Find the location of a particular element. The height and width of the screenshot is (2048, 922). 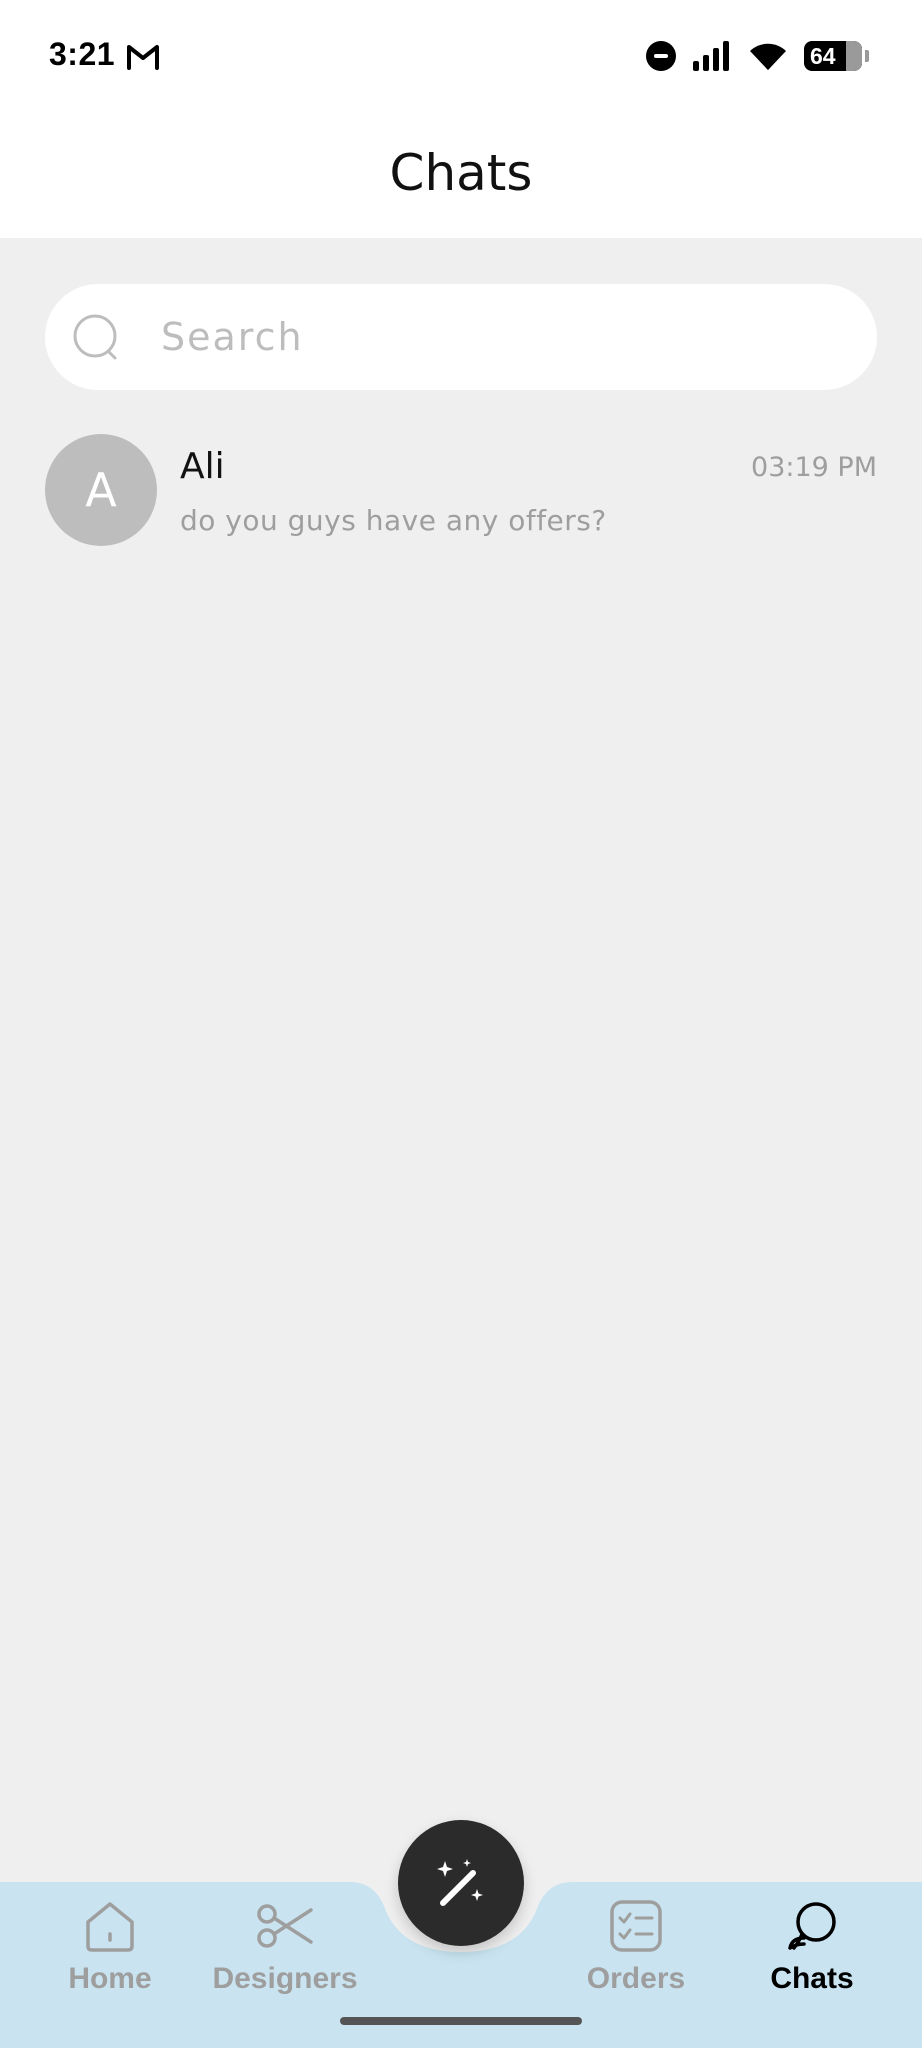

magic-wand-icon is located at coordinates (460, 1882).